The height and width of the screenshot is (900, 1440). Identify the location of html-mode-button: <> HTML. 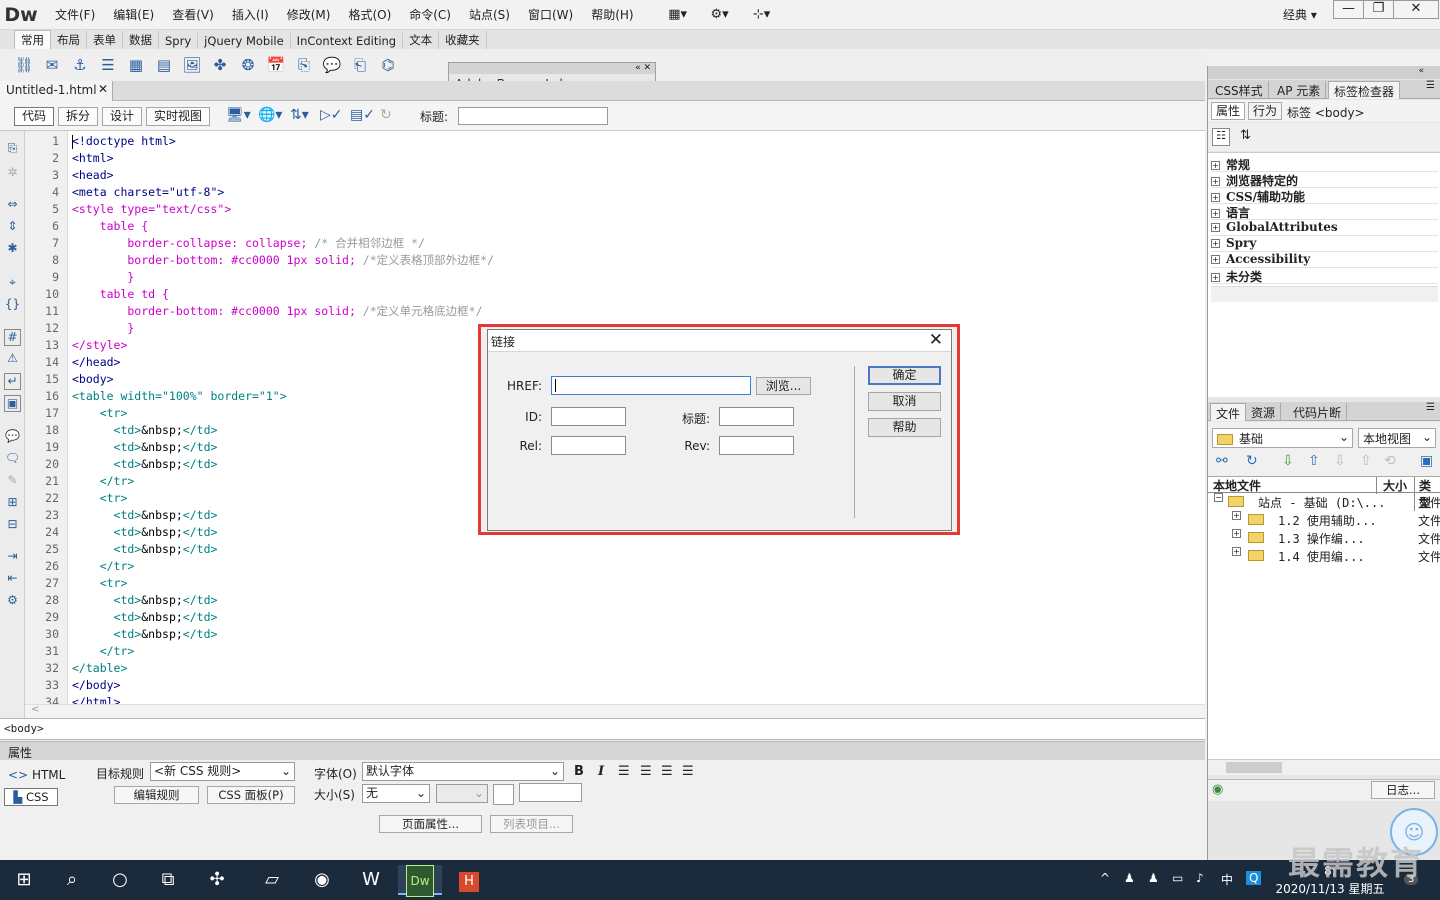
(36, 775).